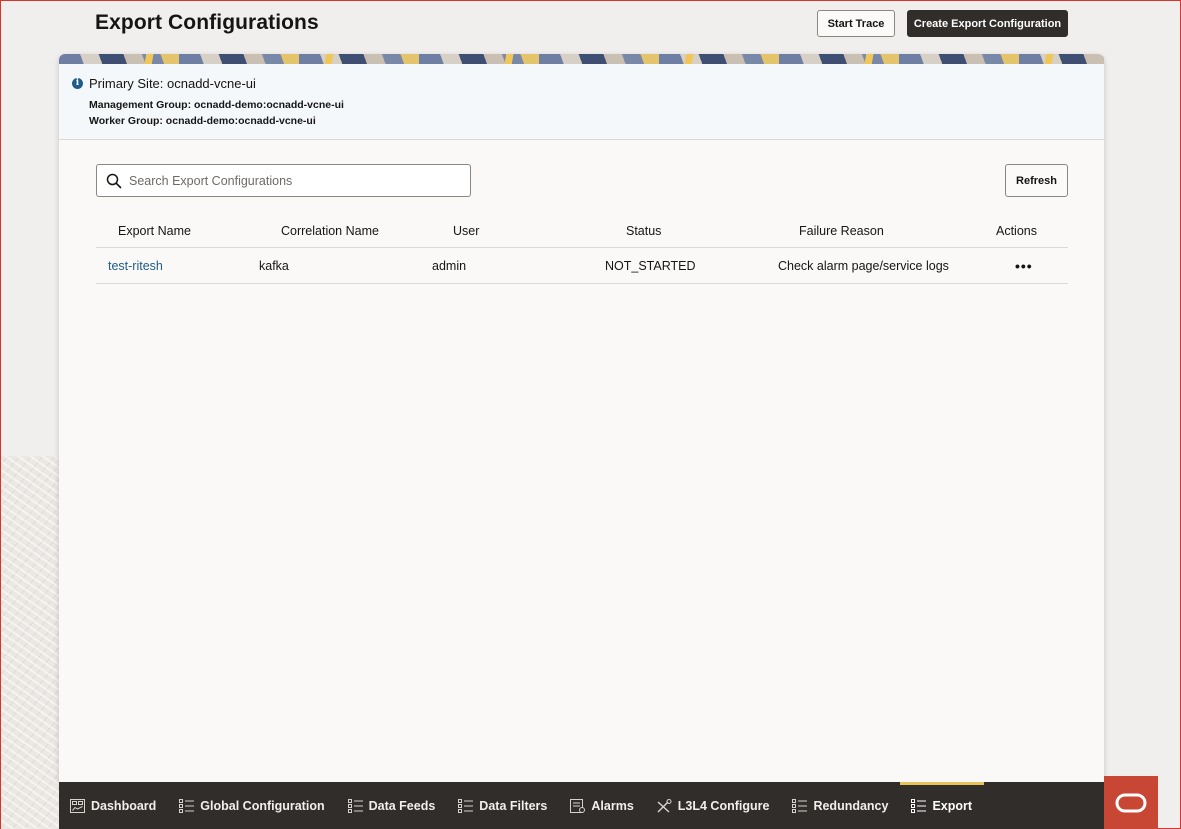  Describe the element at coordinates (612, 806) in the screenshot. I see `nav-label: Alarms` at that location.